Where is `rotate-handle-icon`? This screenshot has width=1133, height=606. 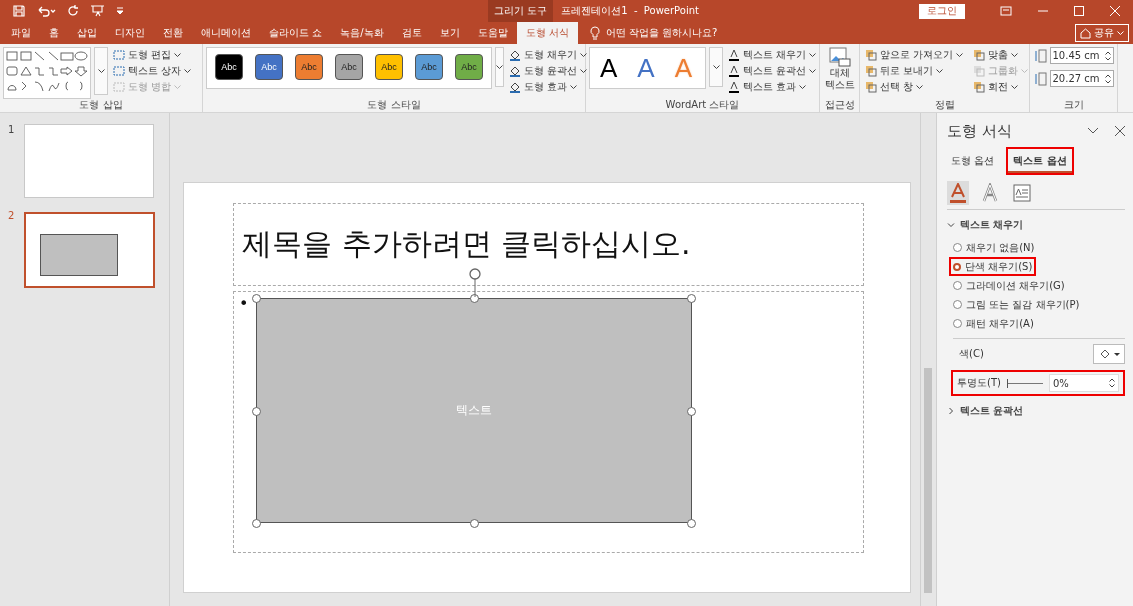
rotate-handle-icon is located at coordinates (475, 282).